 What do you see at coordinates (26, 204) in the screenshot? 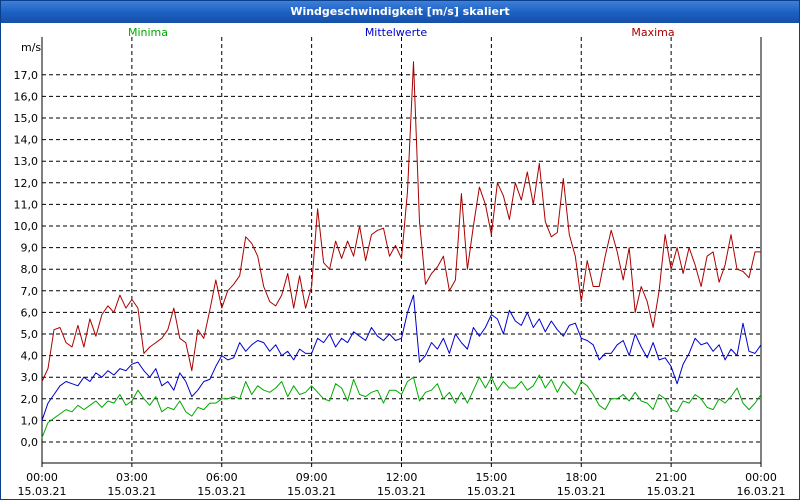
I see `y-tick-label: 11,0` at bounding box center [26, 204].